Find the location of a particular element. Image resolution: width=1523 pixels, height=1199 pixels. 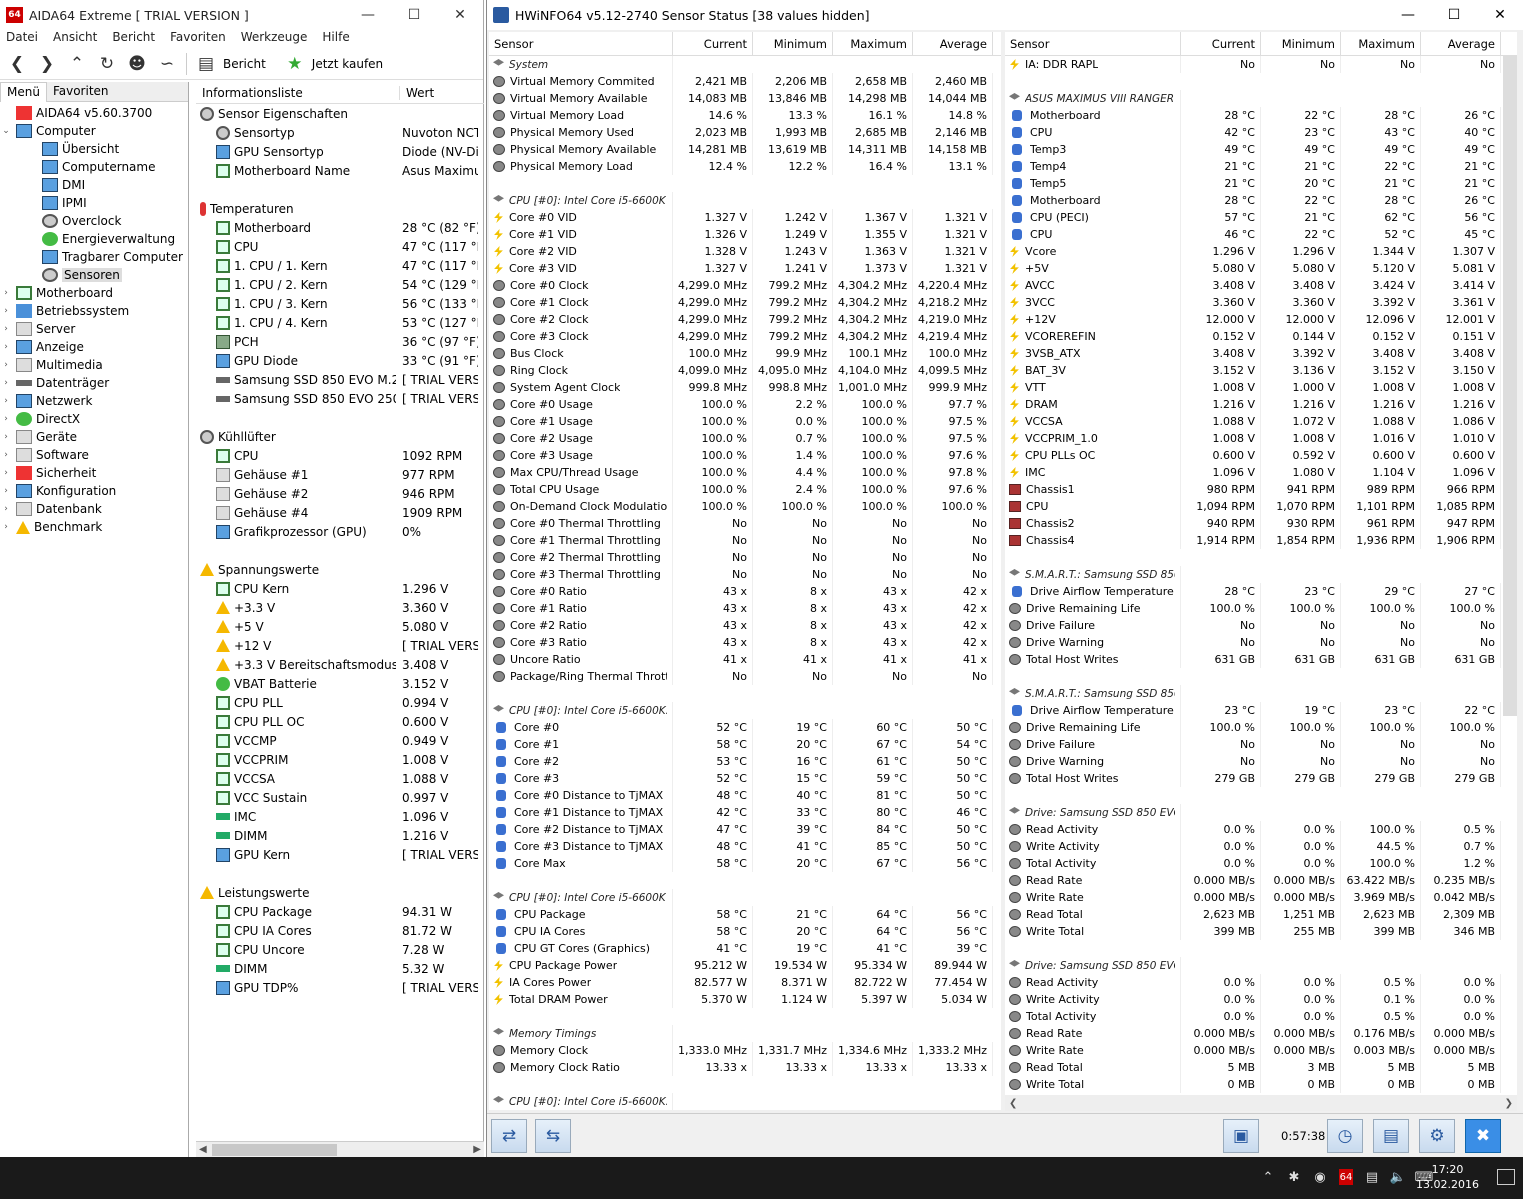

sensor-row: Chassis2 940 RPM 930 RPM 961 RPM 947 RPM is located at coordinates (1261, 523).